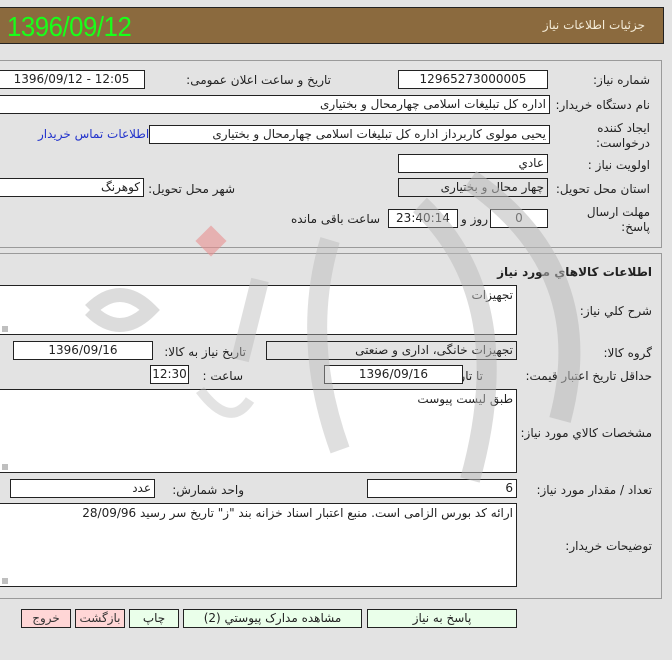 The height and width of the screenshot is (660, 672). What do you see at coordinates (72, 187) in the screenshot?
I see `city-field: کوهرنگ` at bounding box center [72, 187].